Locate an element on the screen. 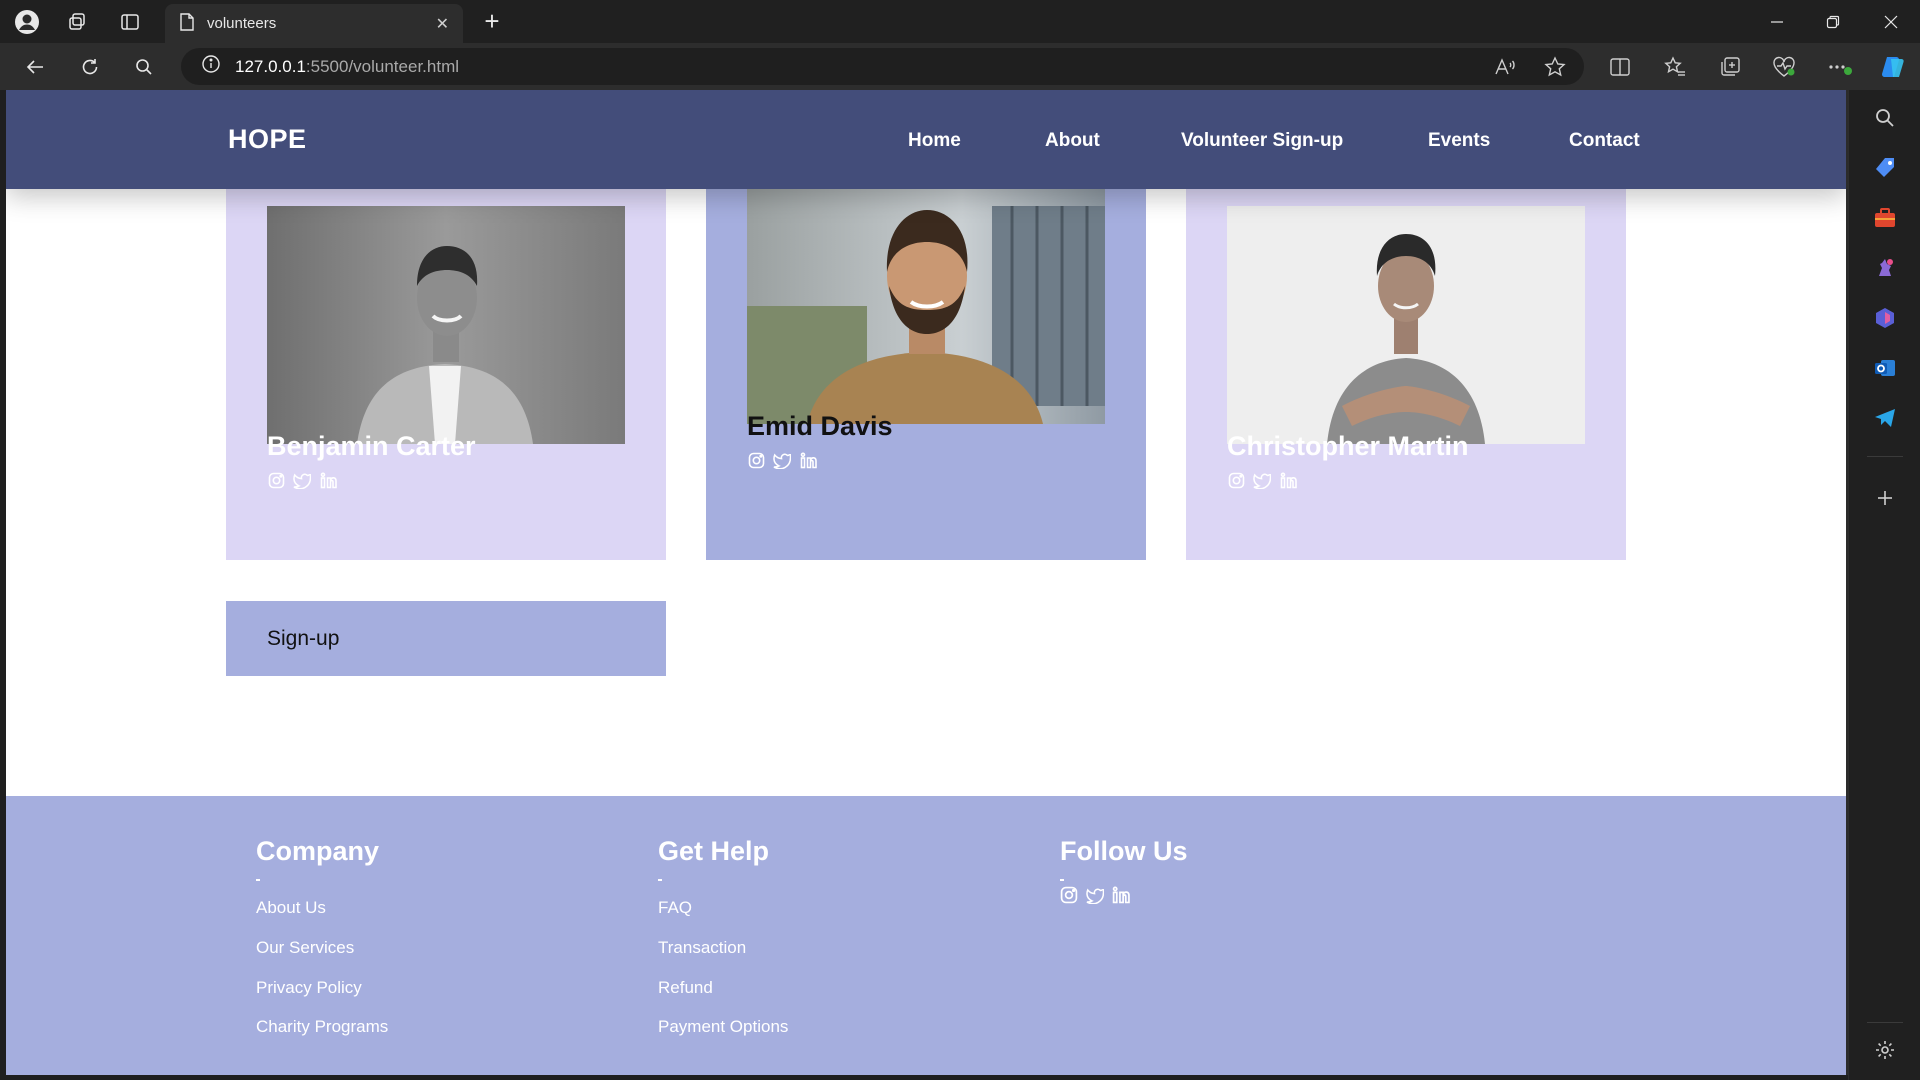 The width and height of the screenshot is (1920, 1080). volunteer-card: Christopher Martin is located at coordinates (1406, 365).